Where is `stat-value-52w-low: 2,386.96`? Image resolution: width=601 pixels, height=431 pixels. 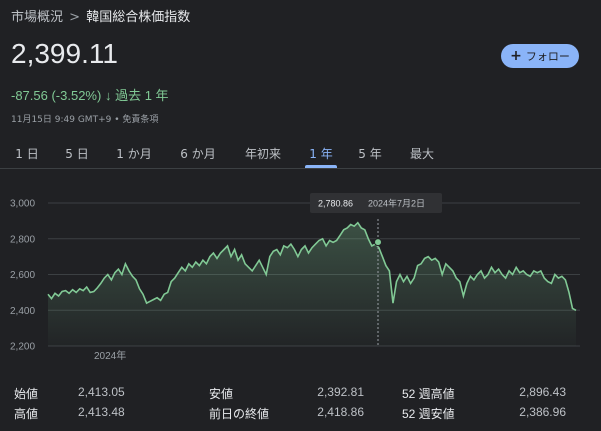 stat-value-52w-low: 2,386.96 is located at coordinates (542, 412).